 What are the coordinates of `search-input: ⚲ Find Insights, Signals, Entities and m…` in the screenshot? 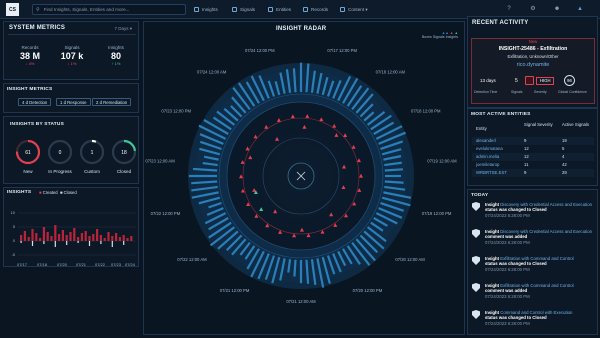 It's located at (109, 9).